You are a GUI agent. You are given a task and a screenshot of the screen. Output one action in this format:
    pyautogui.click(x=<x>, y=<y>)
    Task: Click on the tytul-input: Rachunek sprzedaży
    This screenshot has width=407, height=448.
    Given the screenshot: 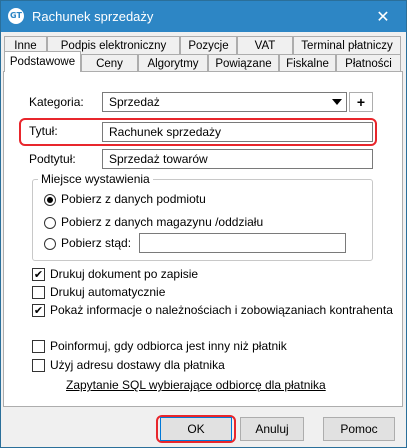 What is the action you would take?
    pyautogui.click(x=237, y=132)
    